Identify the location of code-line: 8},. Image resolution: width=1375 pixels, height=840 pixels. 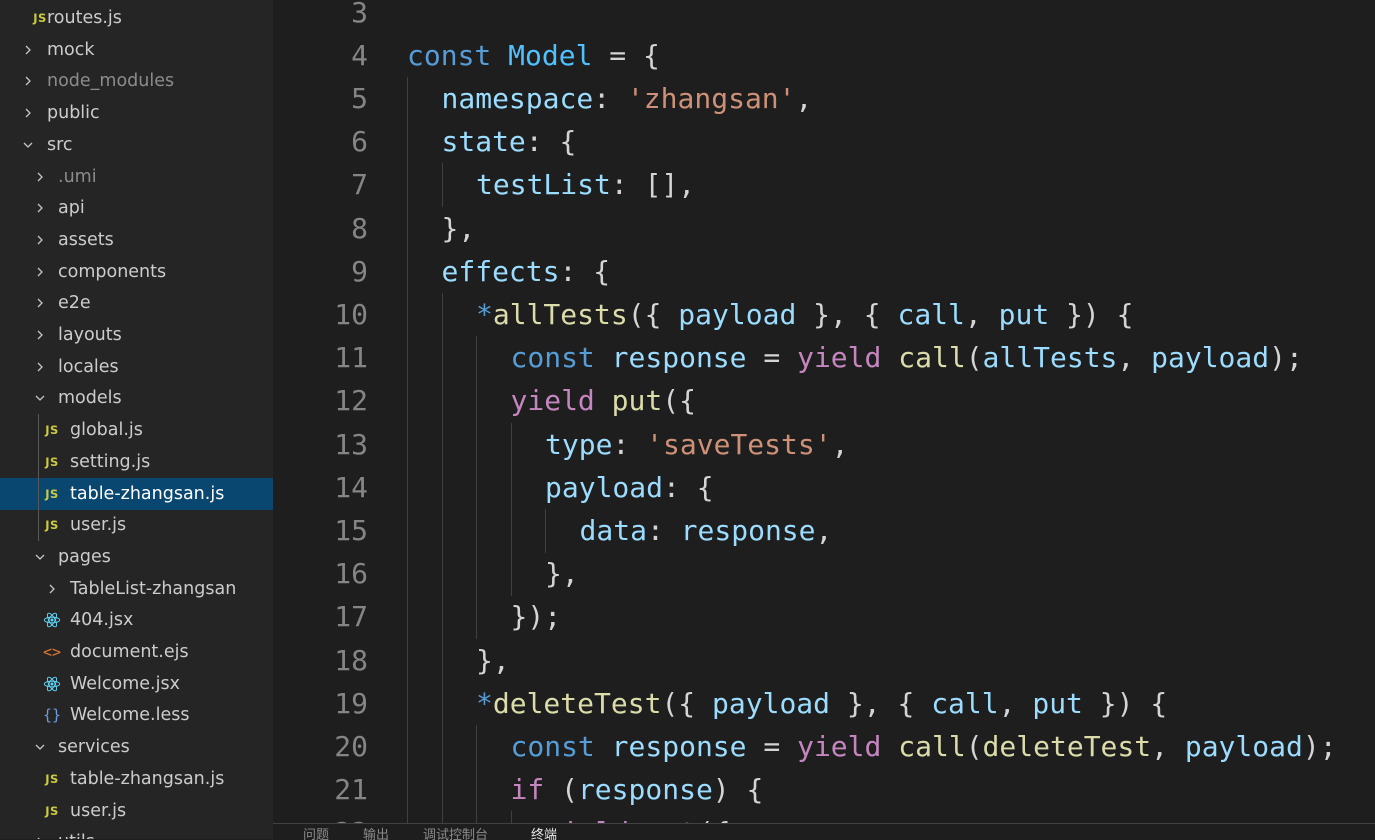
(824, 228).